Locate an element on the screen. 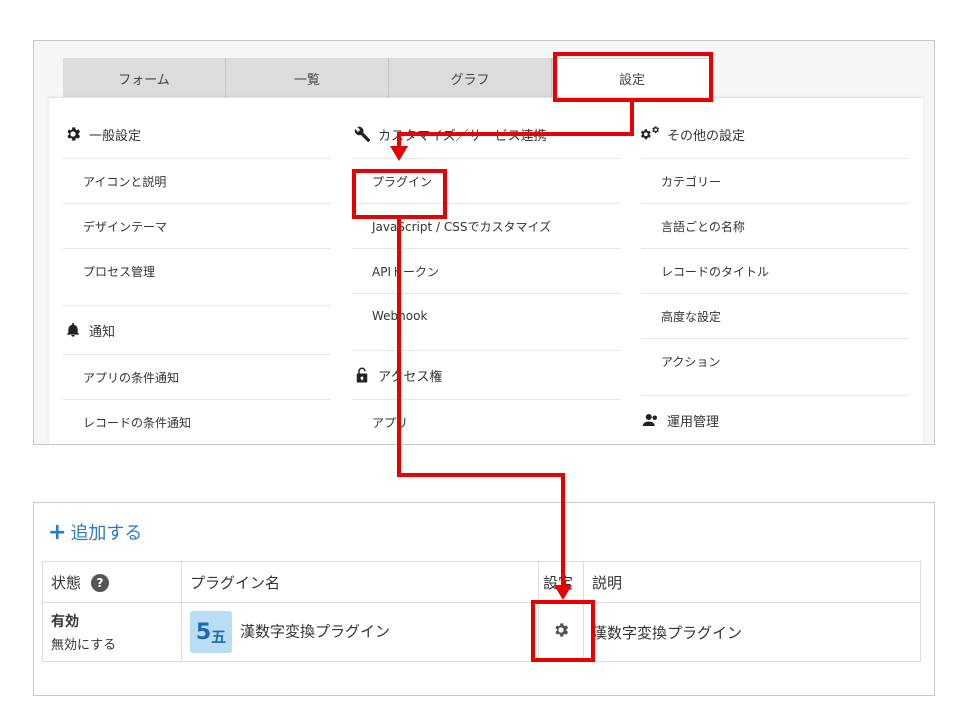 The width and height of the screenshot is (979, 723). tab-graph: グラフ is located at coordinates (470, 78).